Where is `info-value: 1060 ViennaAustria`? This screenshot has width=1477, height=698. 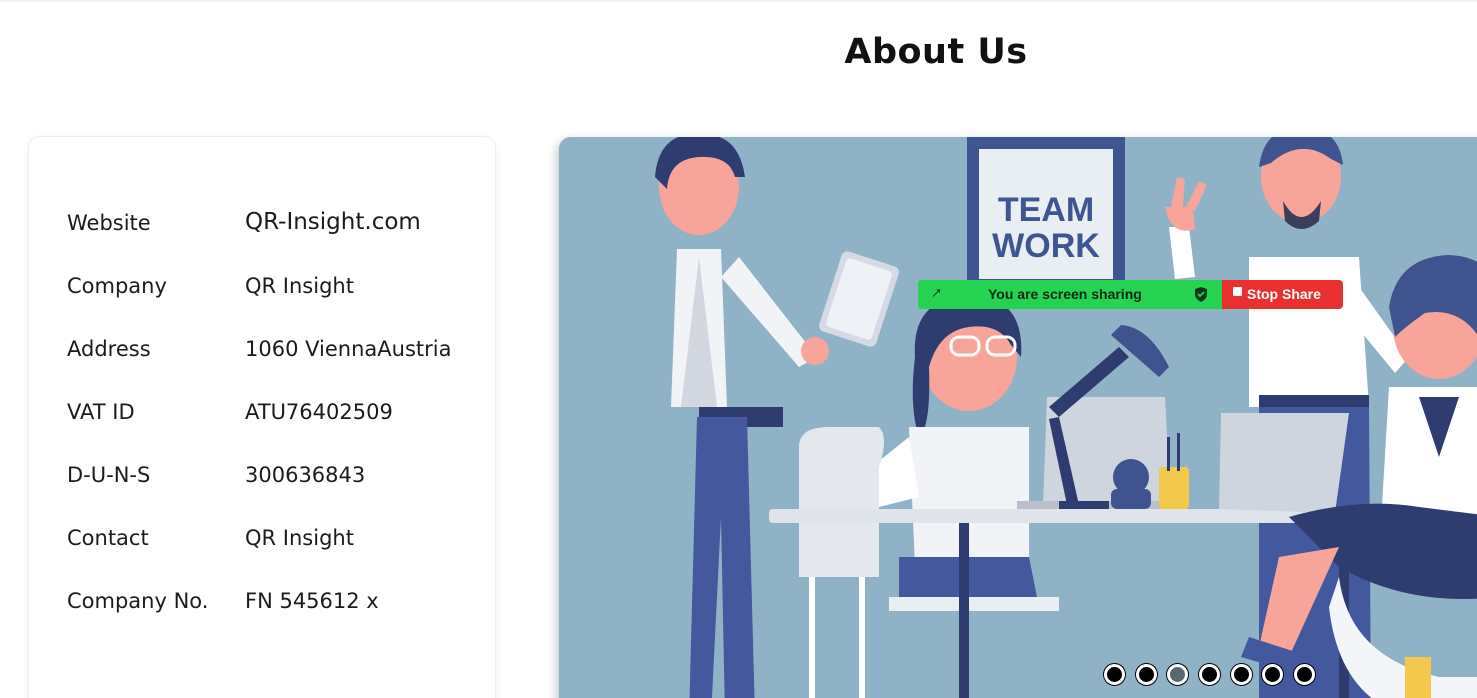
info-value: 1060 ViennaAustria is located at coordinates (348, 349).